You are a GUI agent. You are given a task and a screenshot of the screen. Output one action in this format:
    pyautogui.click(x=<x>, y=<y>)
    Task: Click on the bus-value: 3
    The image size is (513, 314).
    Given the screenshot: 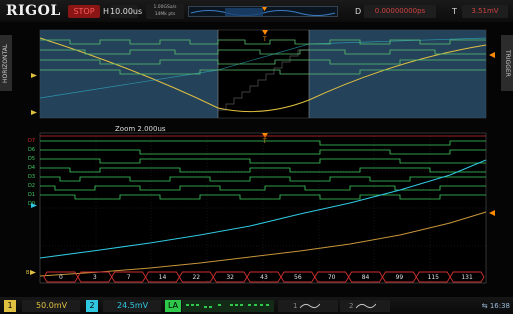 What is the action you would take?
    pyautogui.click(x=95, y=277)
    